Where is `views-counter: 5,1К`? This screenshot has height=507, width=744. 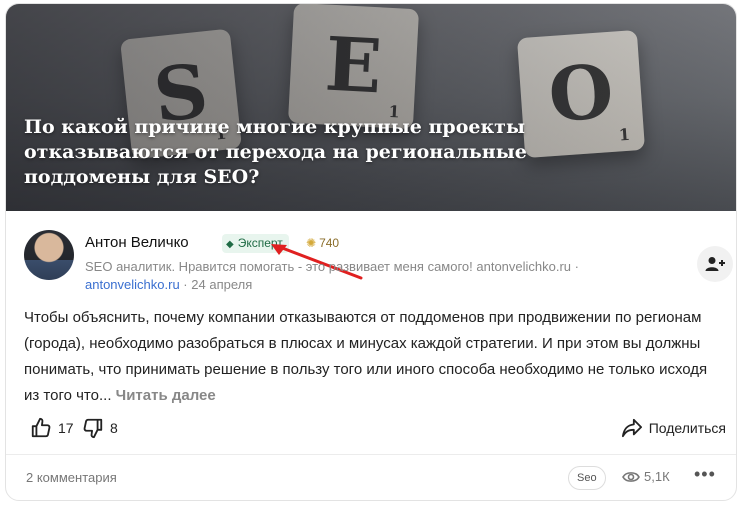
views-counter: 5,1К is located at coordinates (646, 476).